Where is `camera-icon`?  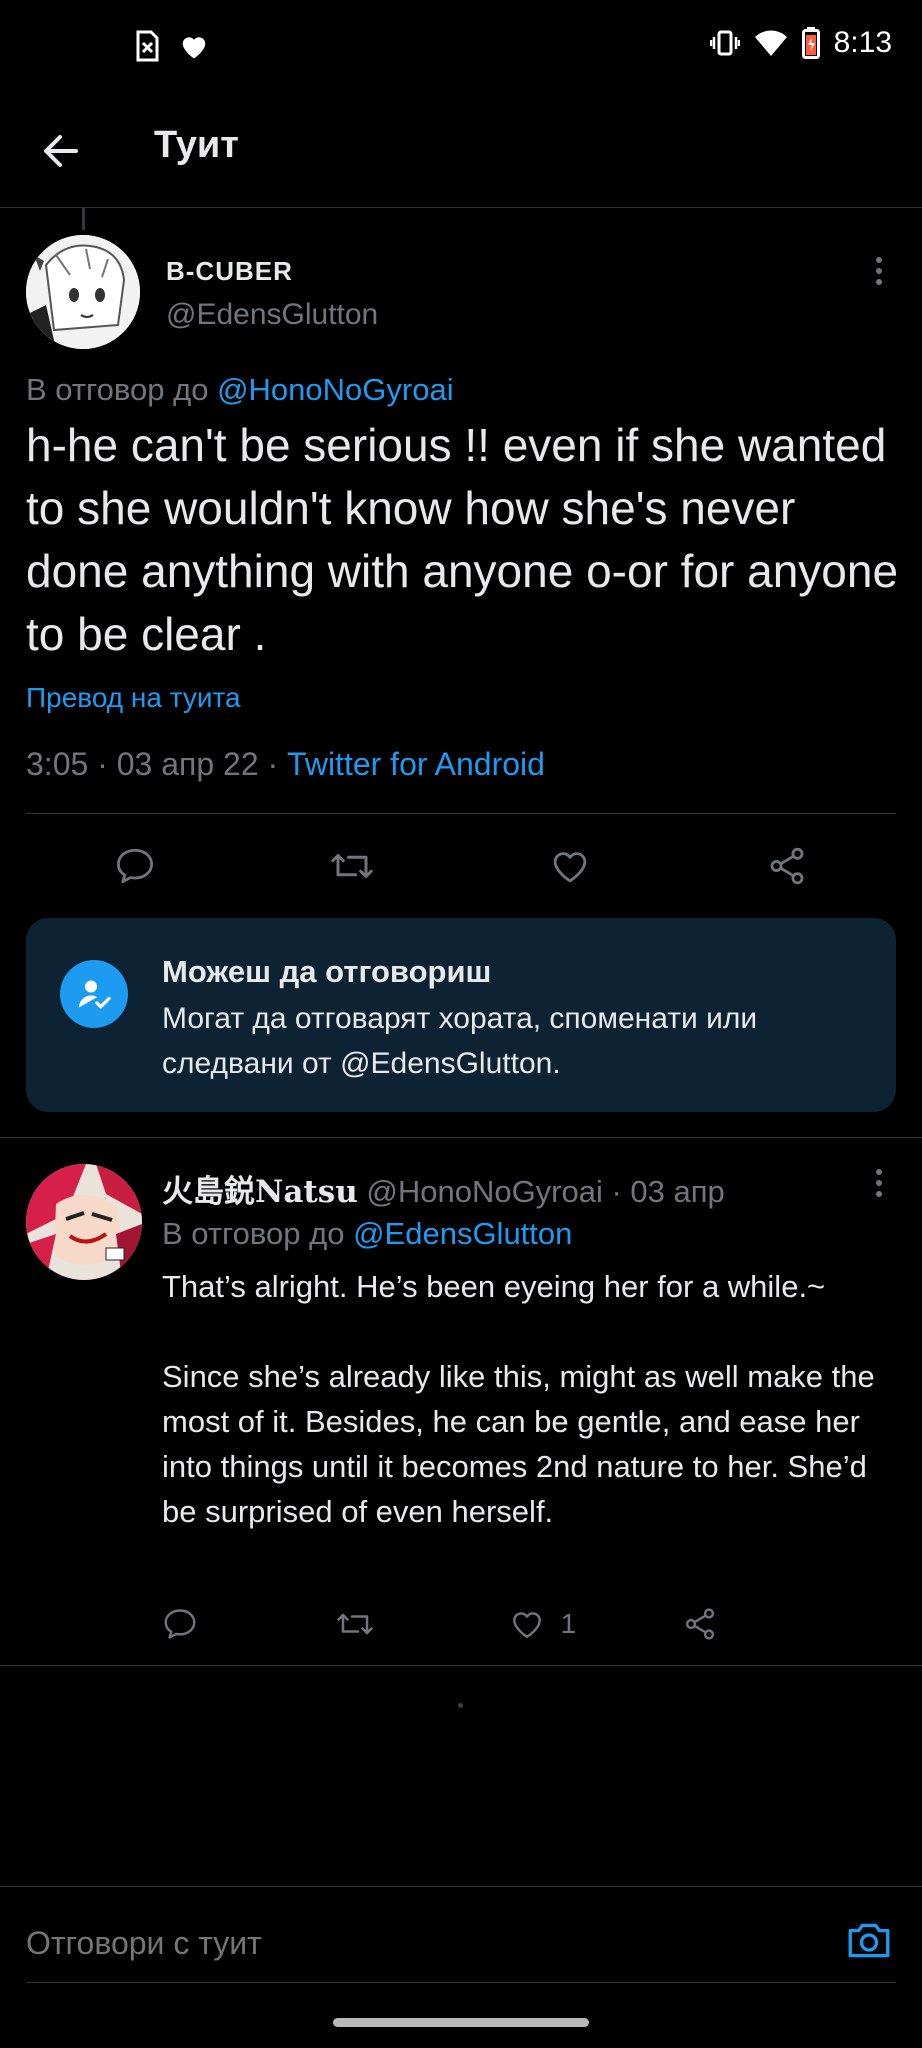 camera-icon is located at coordinates (869, 1940).